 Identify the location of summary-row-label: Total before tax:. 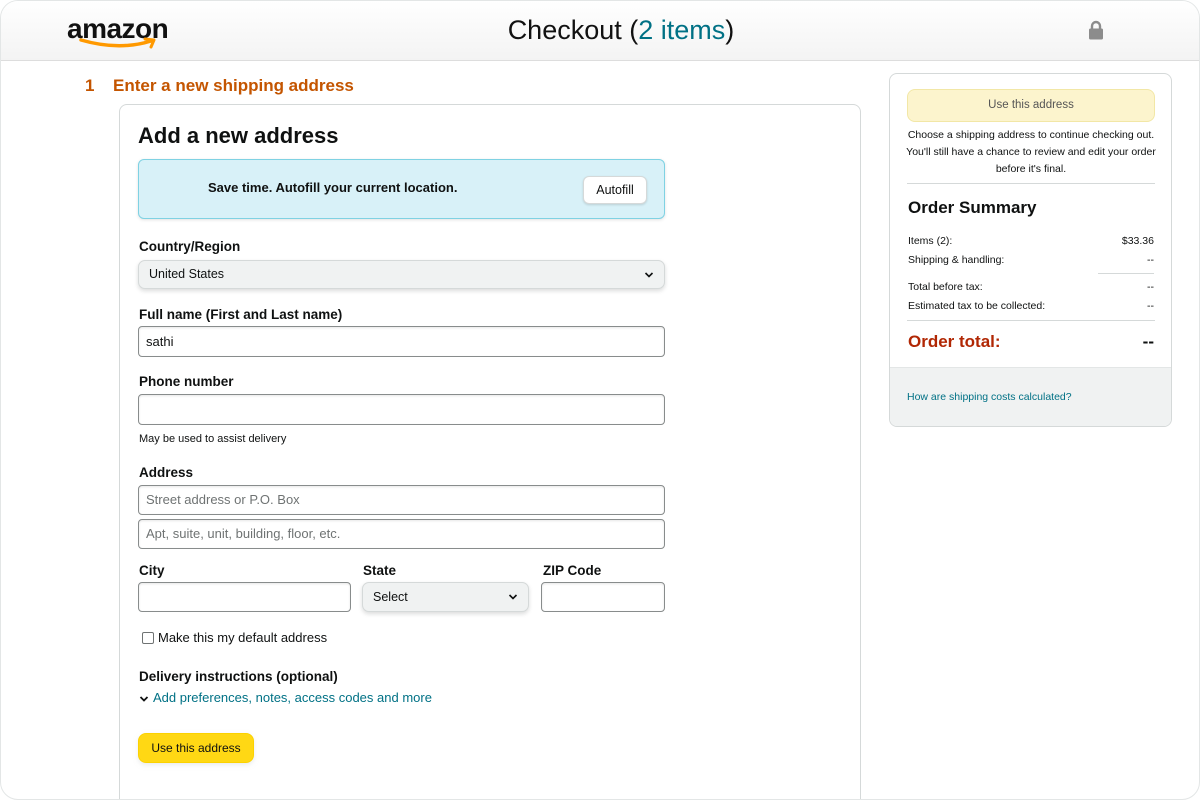
(945, 287).